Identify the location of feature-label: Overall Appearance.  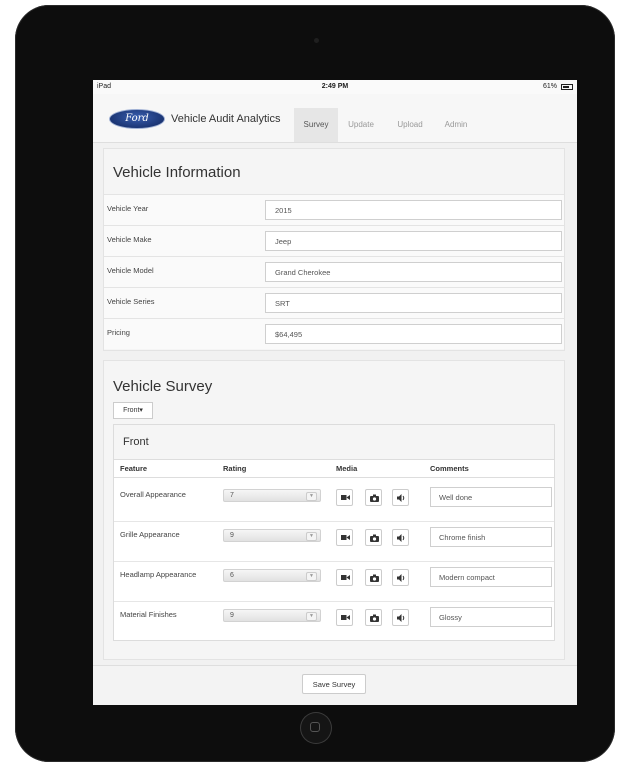
(153, 494).